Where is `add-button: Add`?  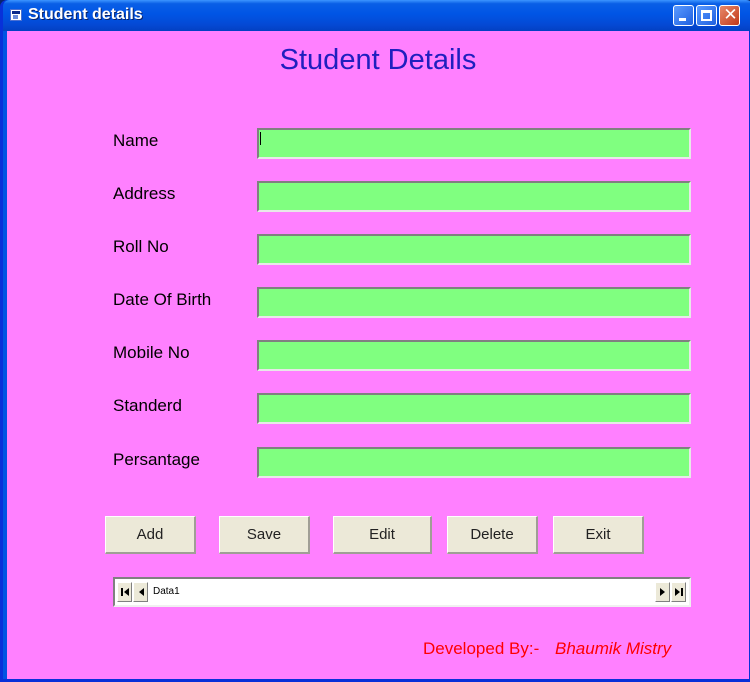 add-button: Add is located at coordinates (150, 535).